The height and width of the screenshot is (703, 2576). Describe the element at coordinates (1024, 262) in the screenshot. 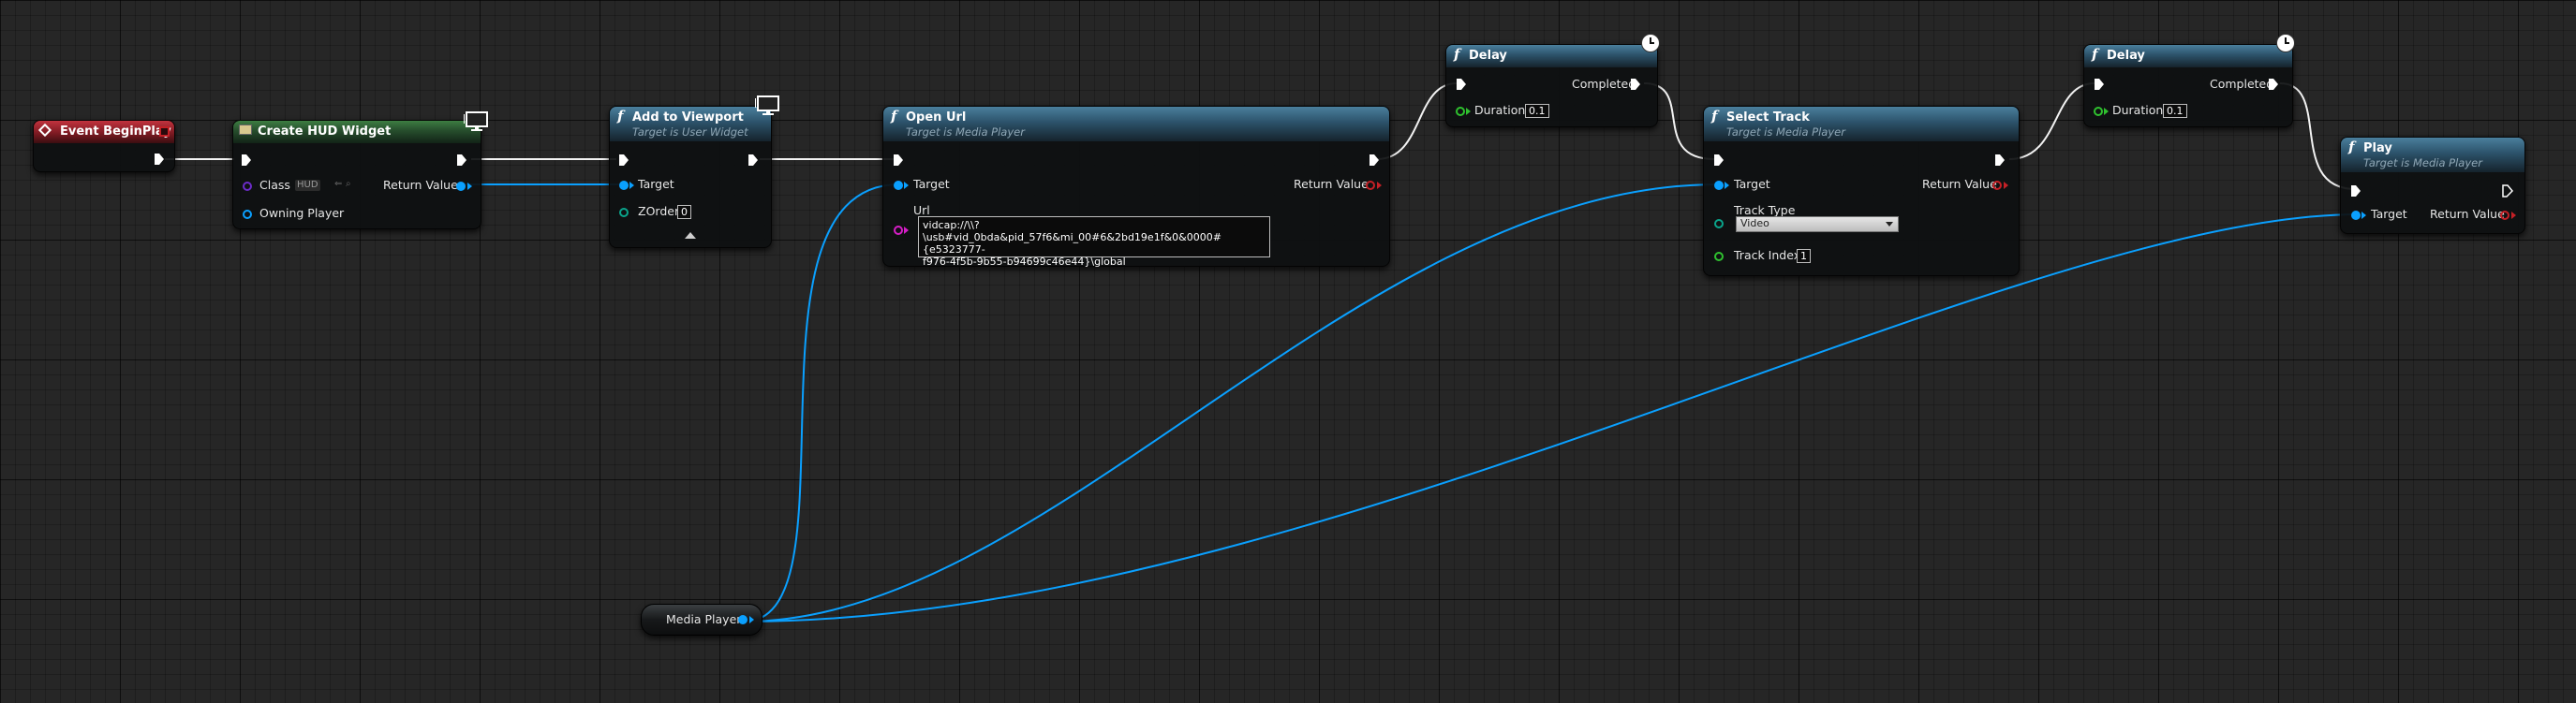

I see `url-line: f976-4f5b-9b55-b94699c46e44}\global` at that location.